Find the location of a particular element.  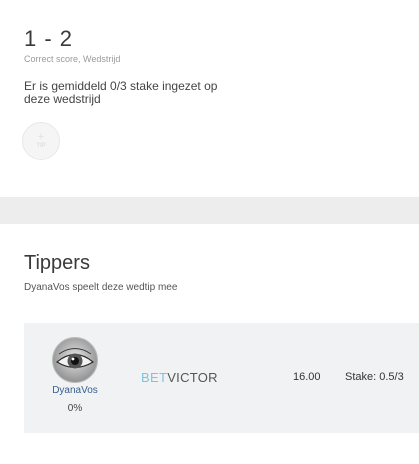

tip-button-label: TIP is located at coordinates (41, 146).